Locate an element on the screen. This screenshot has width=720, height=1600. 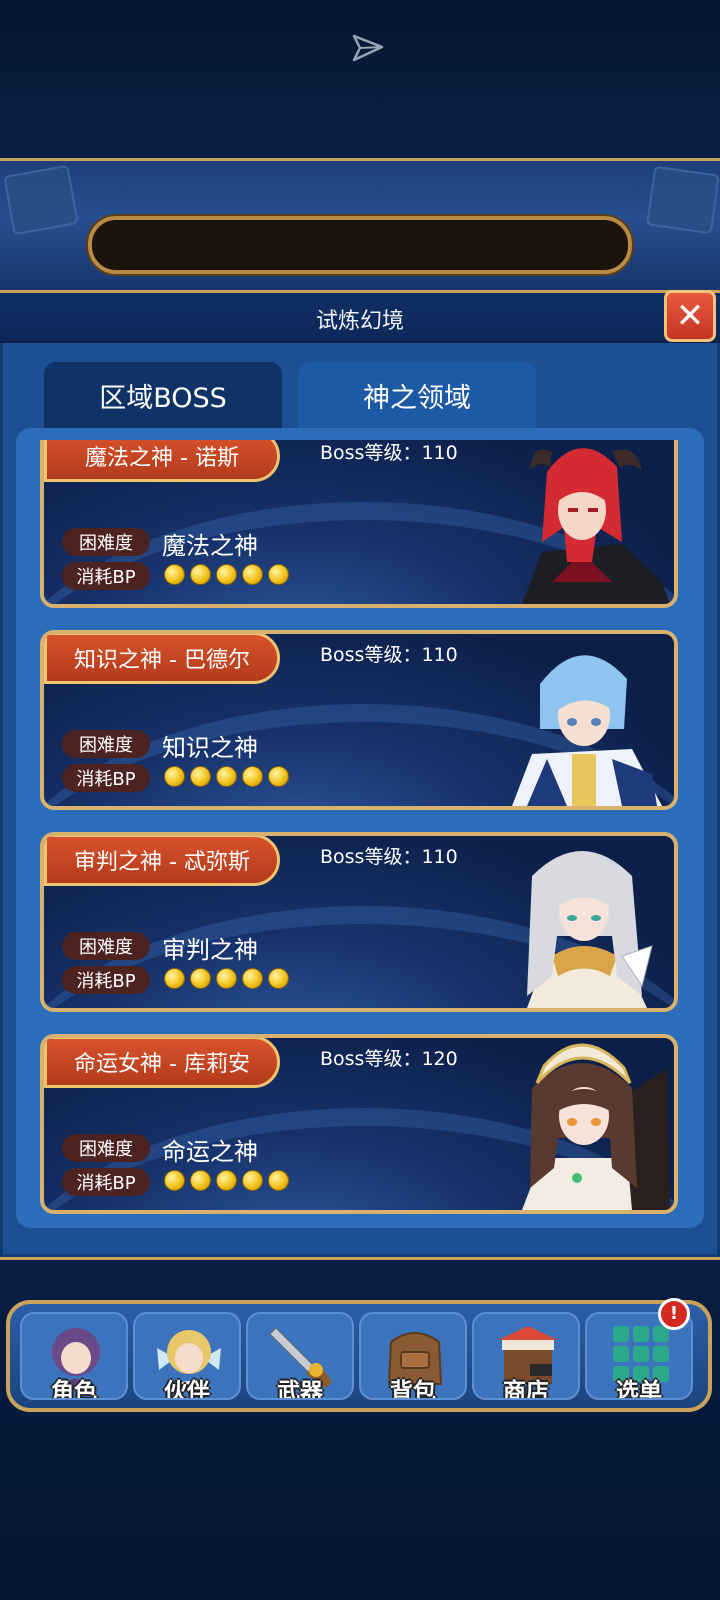
panel-title: 试炼幻境 is located at coordinates (359, 321).